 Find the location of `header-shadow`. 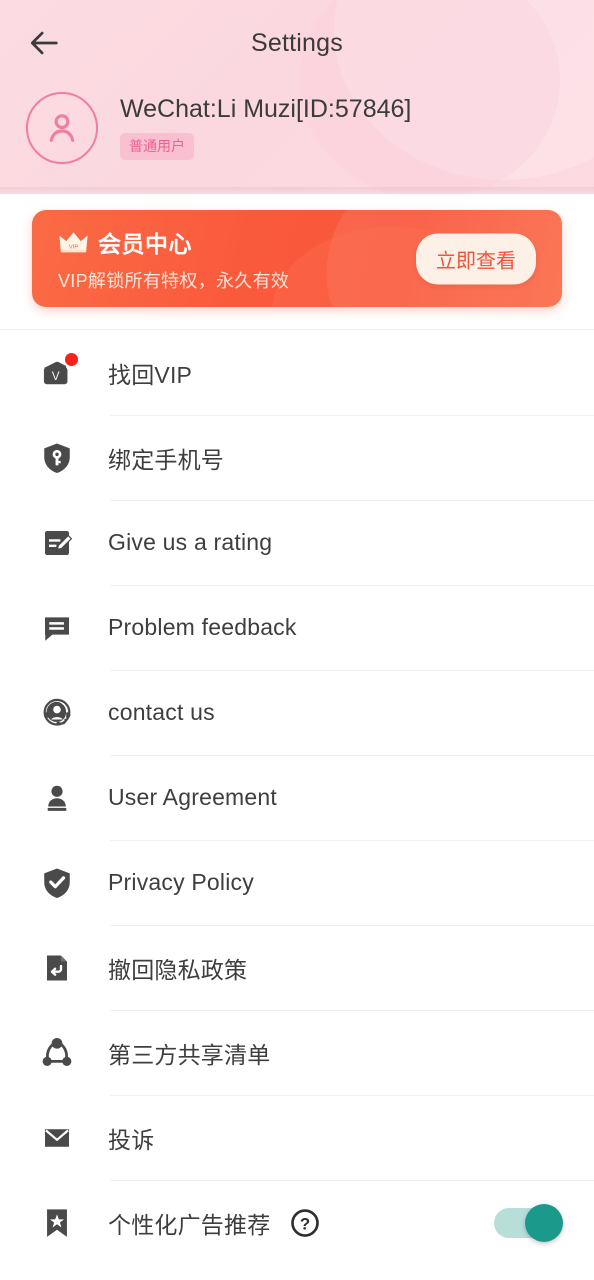

header-shadow is located at coordinates (297, 190).